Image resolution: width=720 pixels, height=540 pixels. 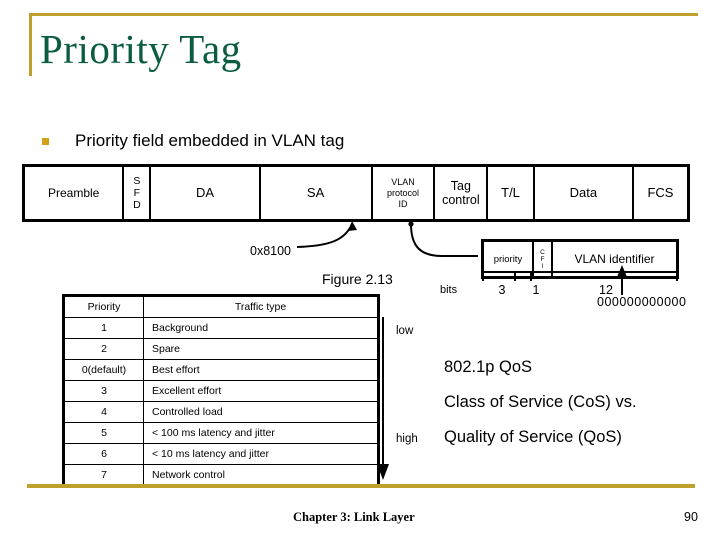 I want to click on cell-traffic-type: Spare, so click(x=261, y=349).